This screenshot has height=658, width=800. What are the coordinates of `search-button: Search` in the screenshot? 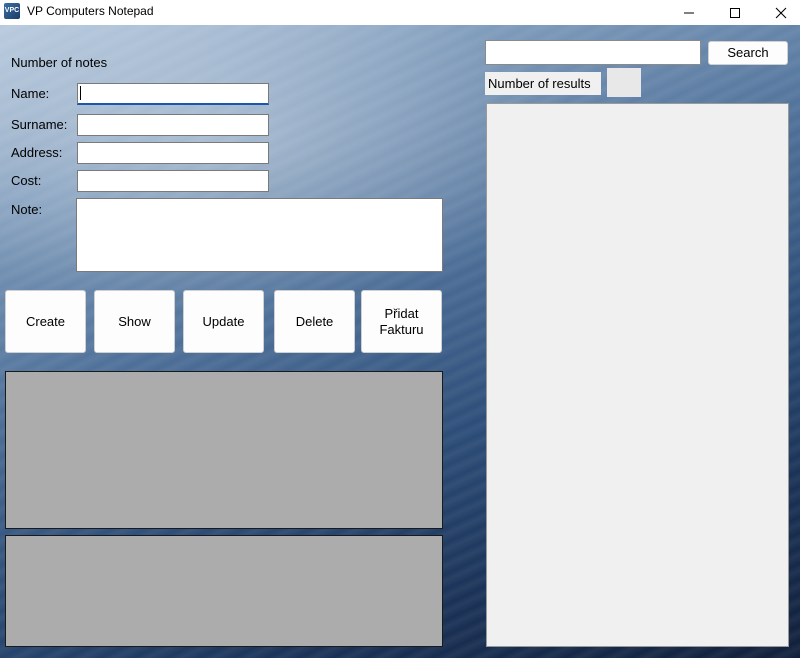 It's located at (748, 53).